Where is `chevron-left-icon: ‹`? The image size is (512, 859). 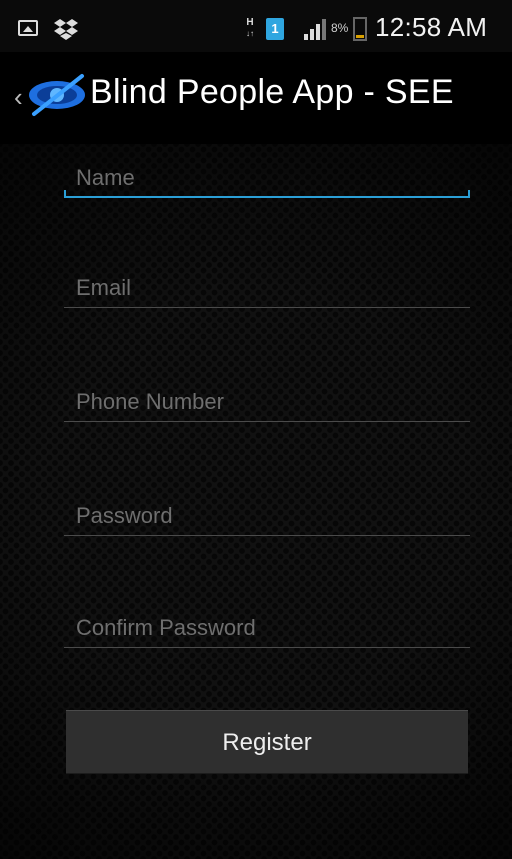 chevron-left-icon: ‹ is located at coordinates (18, 97).